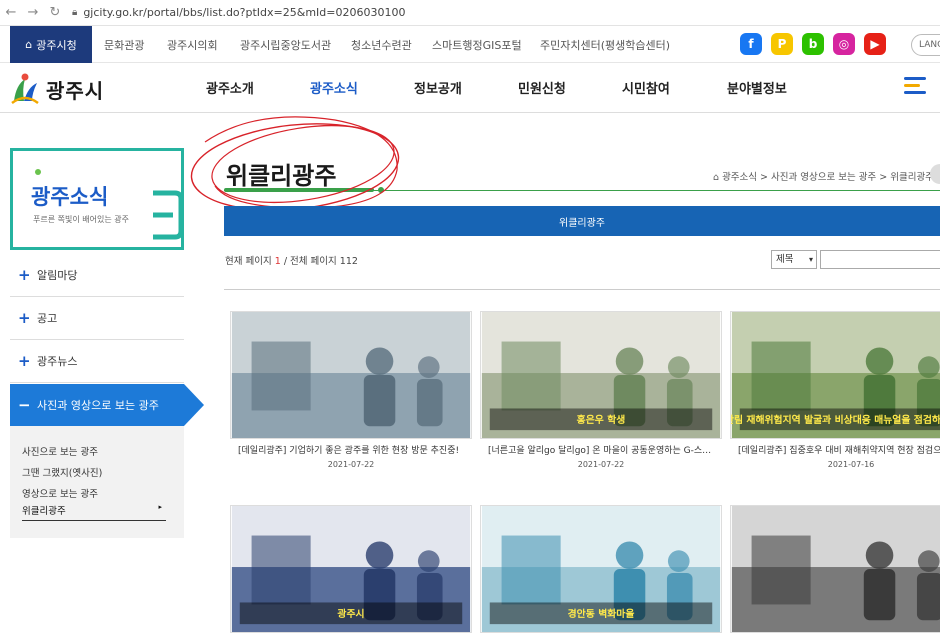 The width and height of the screenshot is (940, 633). What do you see at coordinates (351, 569) in the screenshot?
I see `thumbnail-image: 광주시` at bounding box center [351, 569].